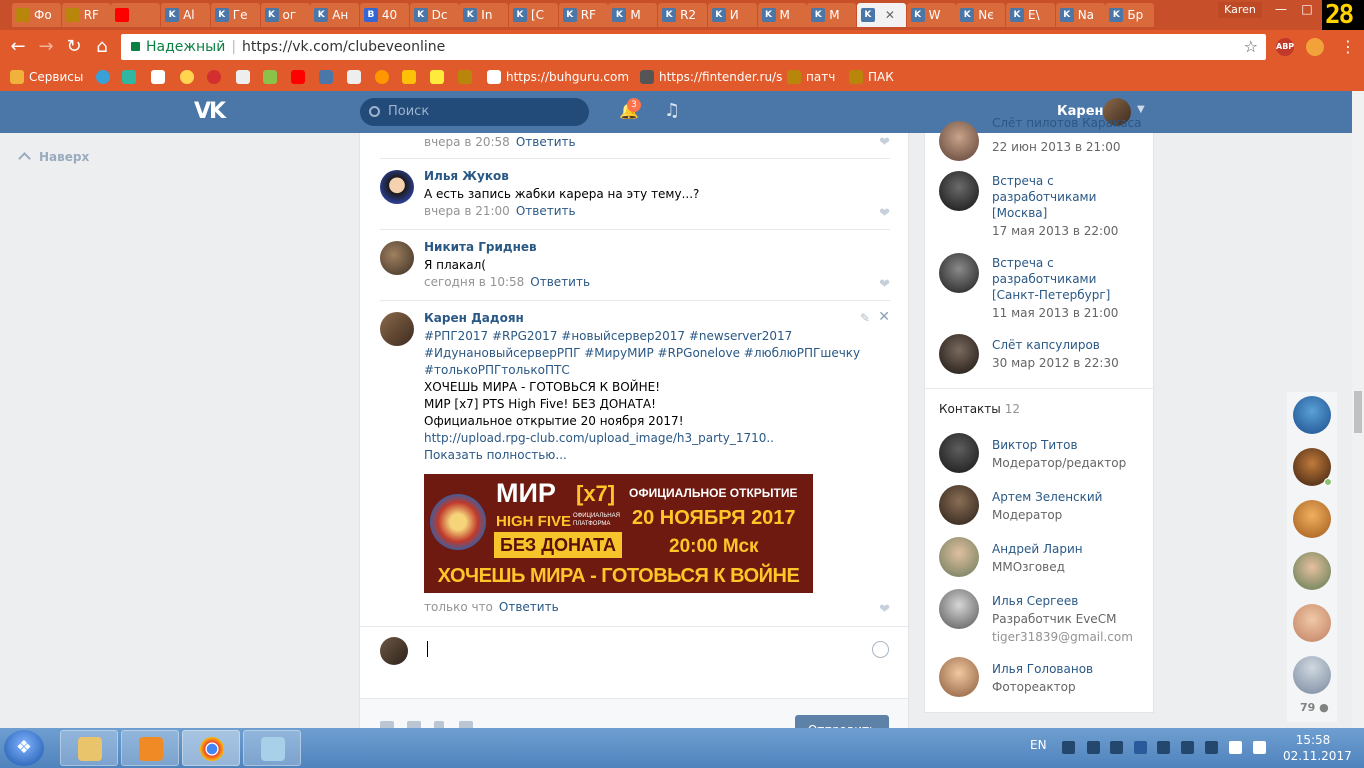 The image size is (1364, 768). I want to click on comment-author: Карен Дадоян, so click(474, 318).